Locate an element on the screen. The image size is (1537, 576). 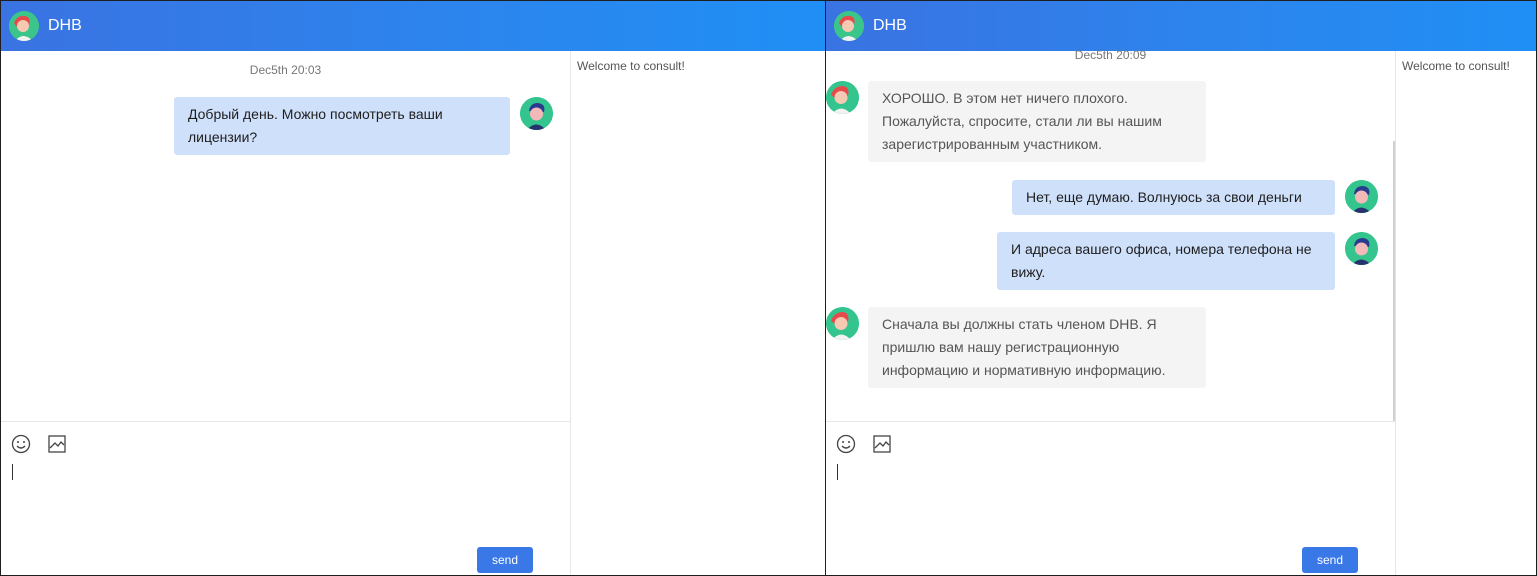
sidebar-panel: Welcome to consult! is located at coordinates (1465, 313).